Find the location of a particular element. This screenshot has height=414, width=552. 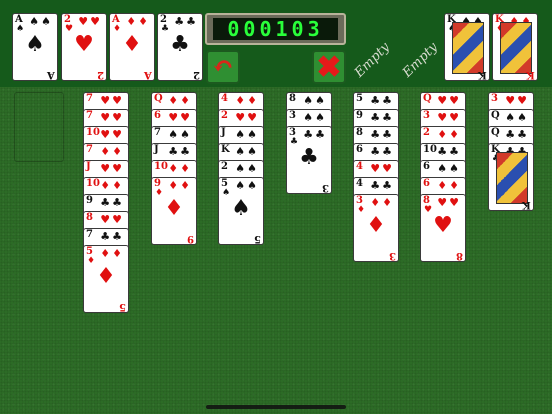

tableau-card: 9 ♦♦ ♦ ♦ 9 is located at coordinates (174, 211).